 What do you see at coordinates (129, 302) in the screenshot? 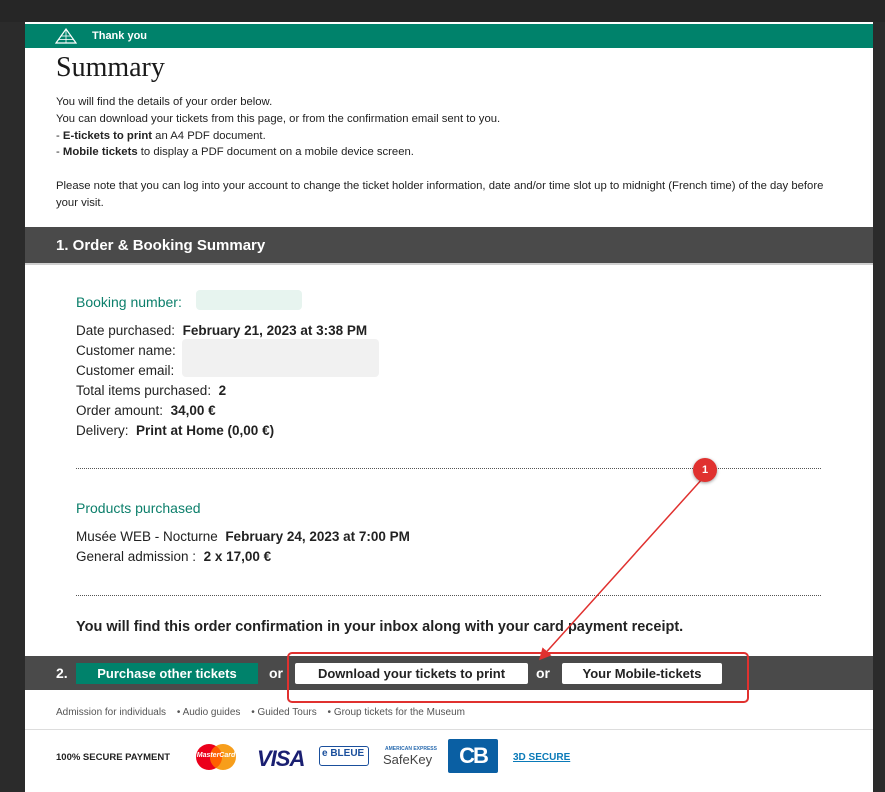
I see `booking-number-label: Booking number:` at bounding box center [129, 302].